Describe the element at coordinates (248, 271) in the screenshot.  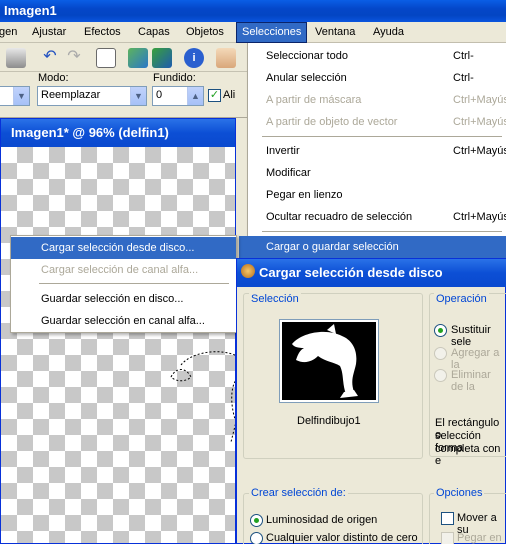
I see `app-logo-icon` at that location.